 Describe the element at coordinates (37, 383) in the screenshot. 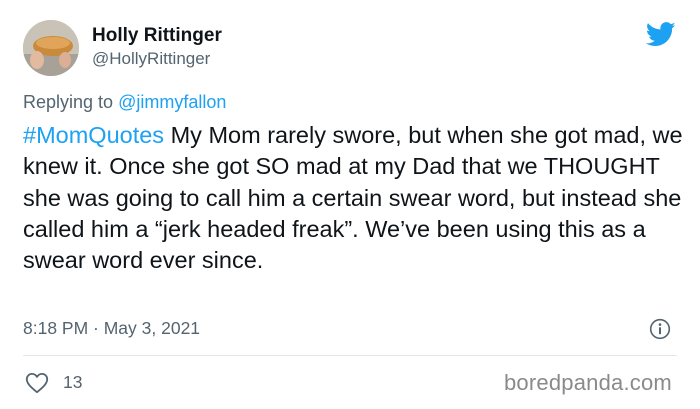

I see `heart-icon` at that location.